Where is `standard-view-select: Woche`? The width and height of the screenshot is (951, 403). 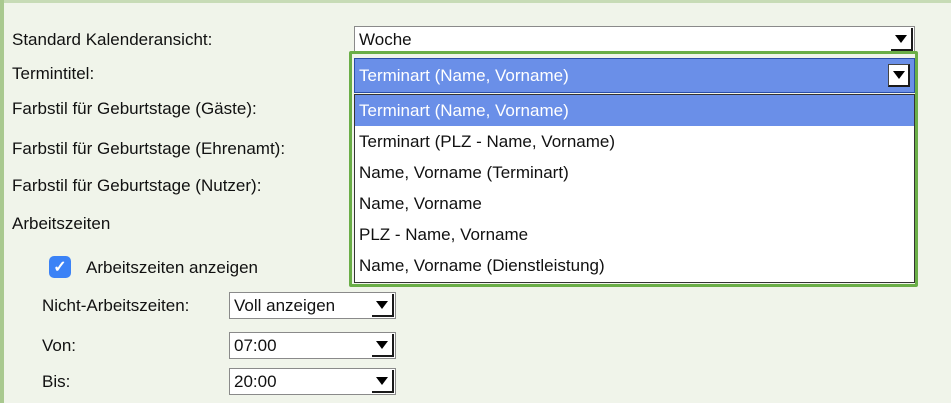 standard-view-select: Woche is located at coordinates (634, 39).